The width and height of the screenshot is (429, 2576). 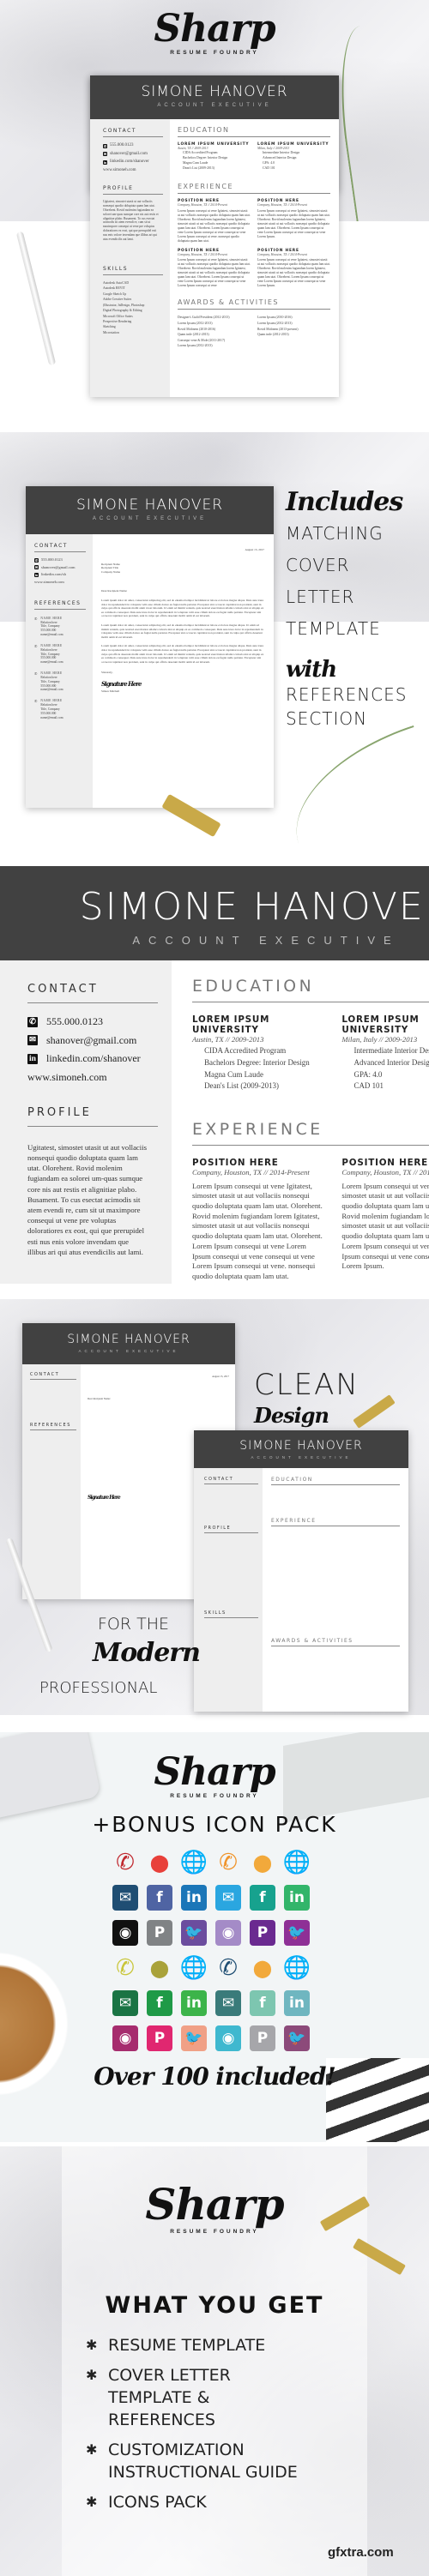 I want to click on contact-item: ✉ shanover@gmail.com, so click(x=92, y=1040).